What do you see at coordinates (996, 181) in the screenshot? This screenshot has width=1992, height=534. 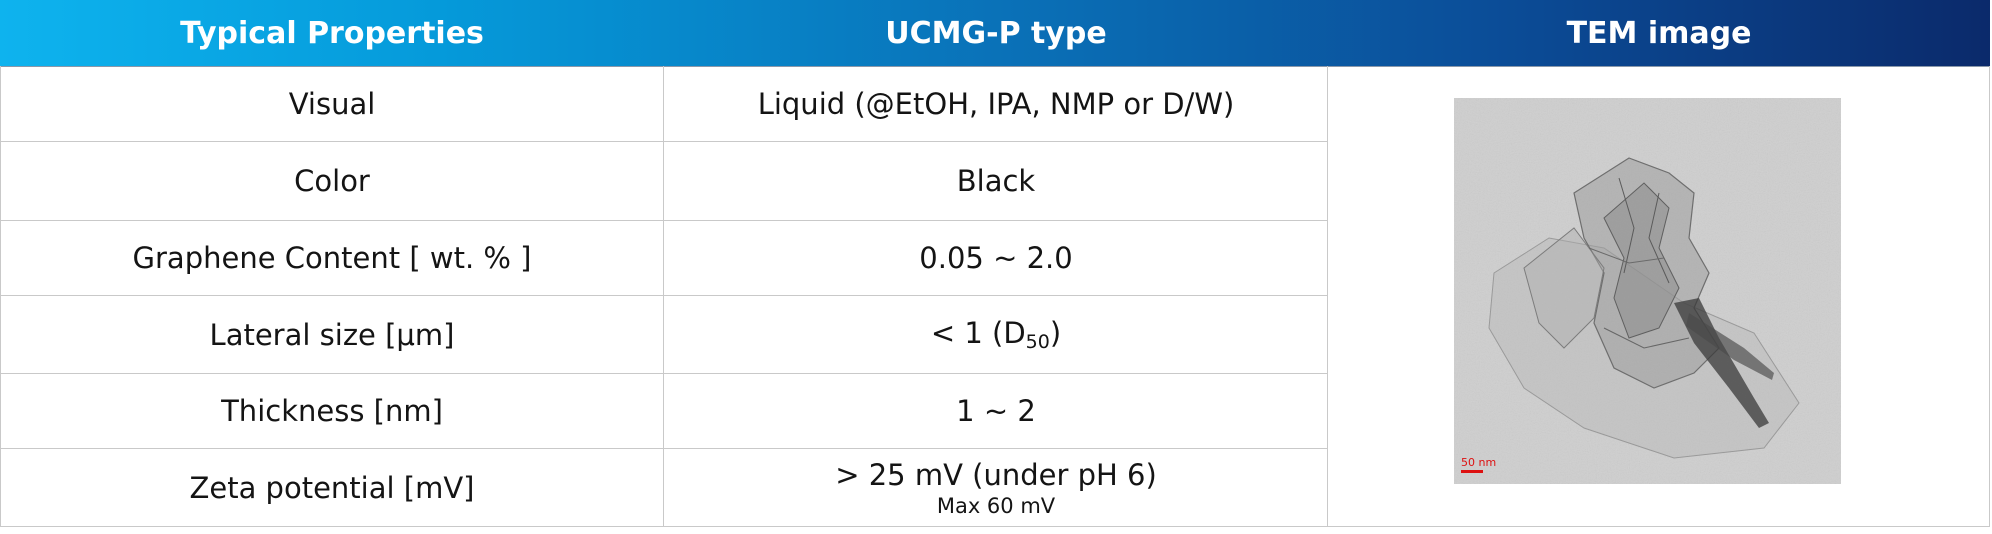 I see `value-cell: Black` at bounding box center [996, 181].